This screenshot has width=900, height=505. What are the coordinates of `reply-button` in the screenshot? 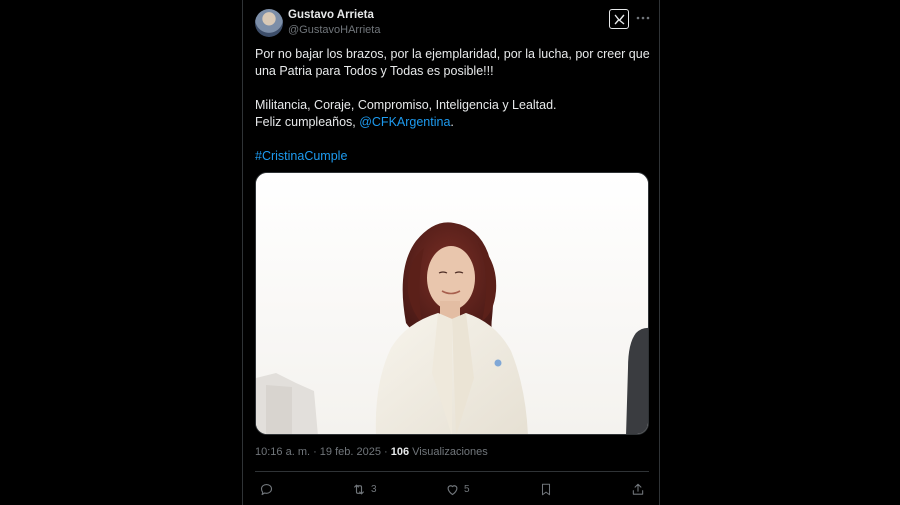 It's located at (268, 489).